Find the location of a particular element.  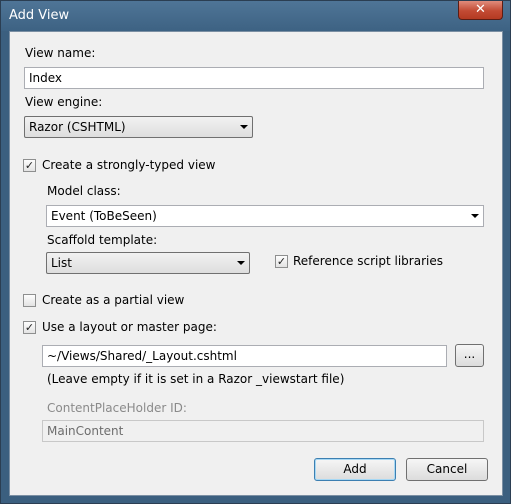

partial-view-checkbox is located at coordinates (29, 300).